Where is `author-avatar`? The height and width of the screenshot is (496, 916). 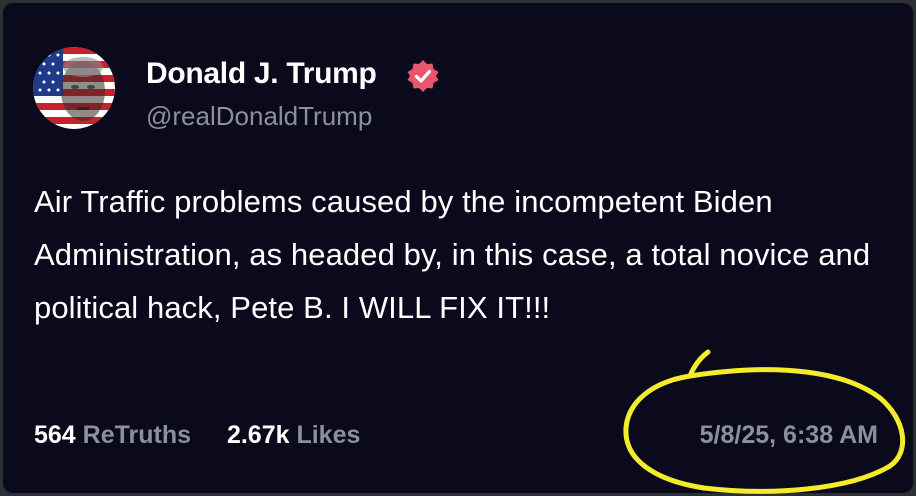 author-avatar is located at coordinates (74, 88).